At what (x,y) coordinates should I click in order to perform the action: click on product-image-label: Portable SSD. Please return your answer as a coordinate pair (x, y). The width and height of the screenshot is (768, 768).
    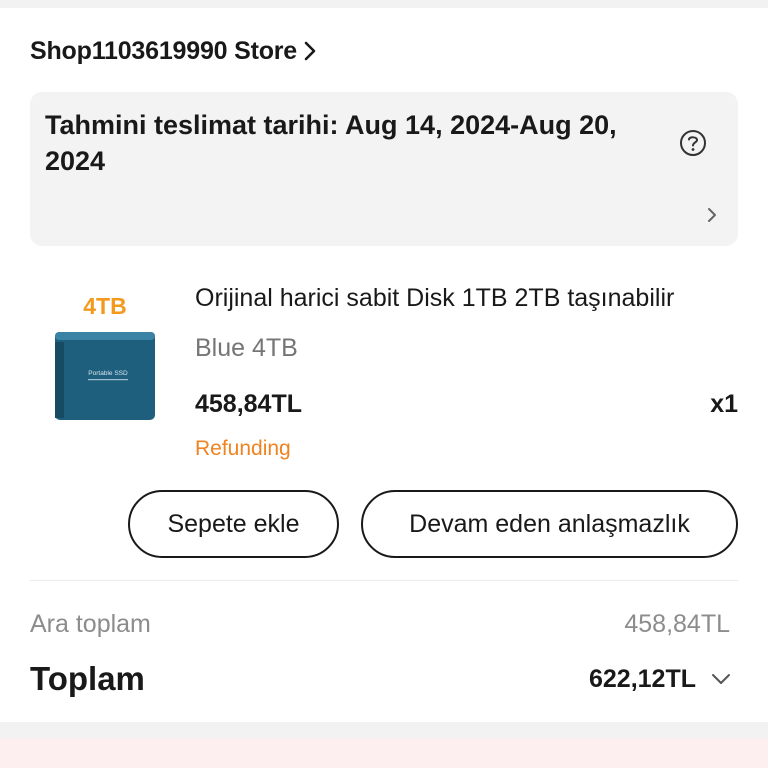
    Looking at the image, I should click on (108, 373).